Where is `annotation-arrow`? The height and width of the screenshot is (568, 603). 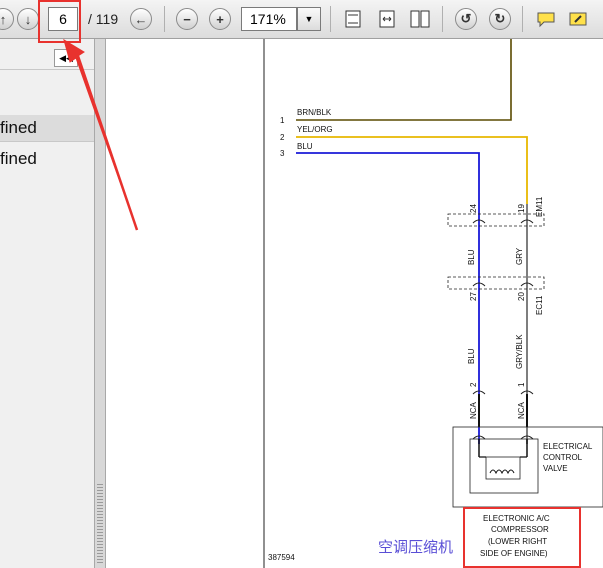
annotation-arrow is located at coordinates (101, 134).